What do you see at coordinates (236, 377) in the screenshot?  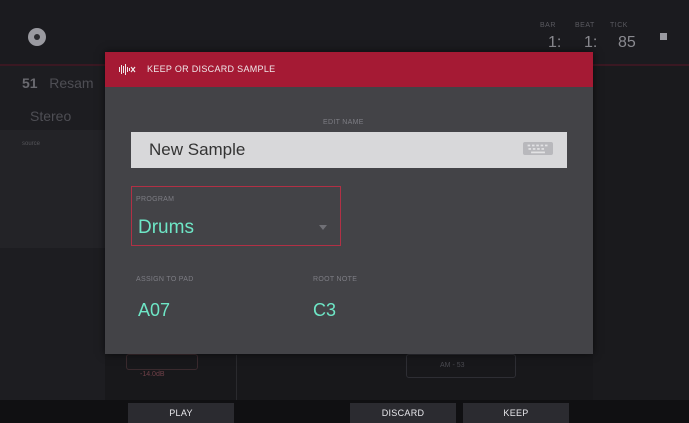 I see `divider` at bounding box center [236, 377].